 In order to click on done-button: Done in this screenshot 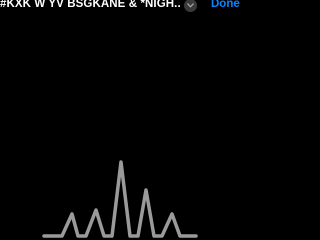, I will do `click(225, 5)`.